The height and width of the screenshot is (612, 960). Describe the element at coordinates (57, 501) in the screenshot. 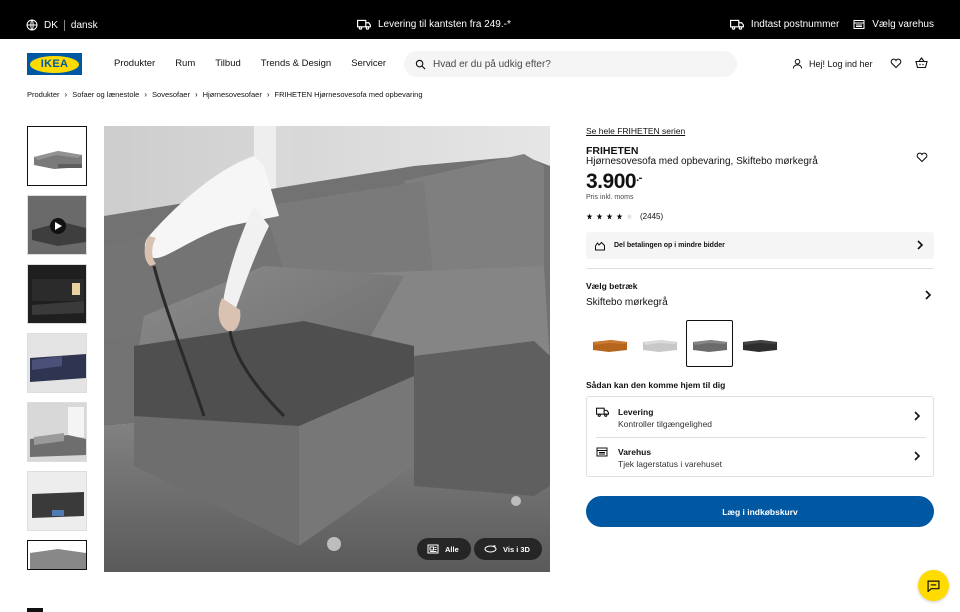

I see `thumb-living-room` at that location.